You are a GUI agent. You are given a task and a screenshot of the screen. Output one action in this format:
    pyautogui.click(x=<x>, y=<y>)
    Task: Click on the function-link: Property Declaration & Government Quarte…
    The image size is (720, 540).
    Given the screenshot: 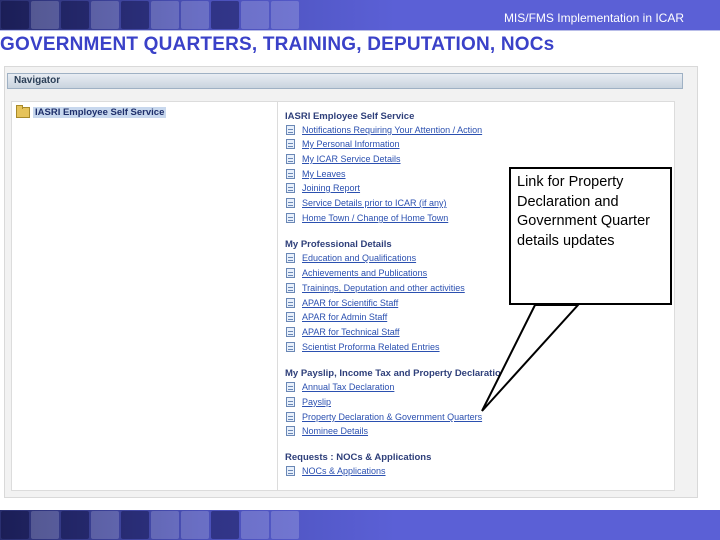 What is the action you would take?
    pyautogui.click(x=392, y=417)
    